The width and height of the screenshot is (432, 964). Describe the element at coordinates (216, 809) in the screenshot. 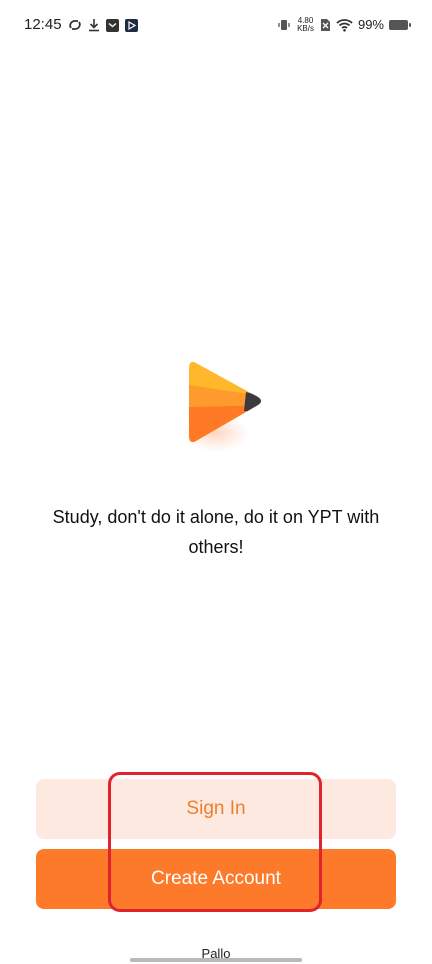

I see `sign-in-button: Sign In` at that location.